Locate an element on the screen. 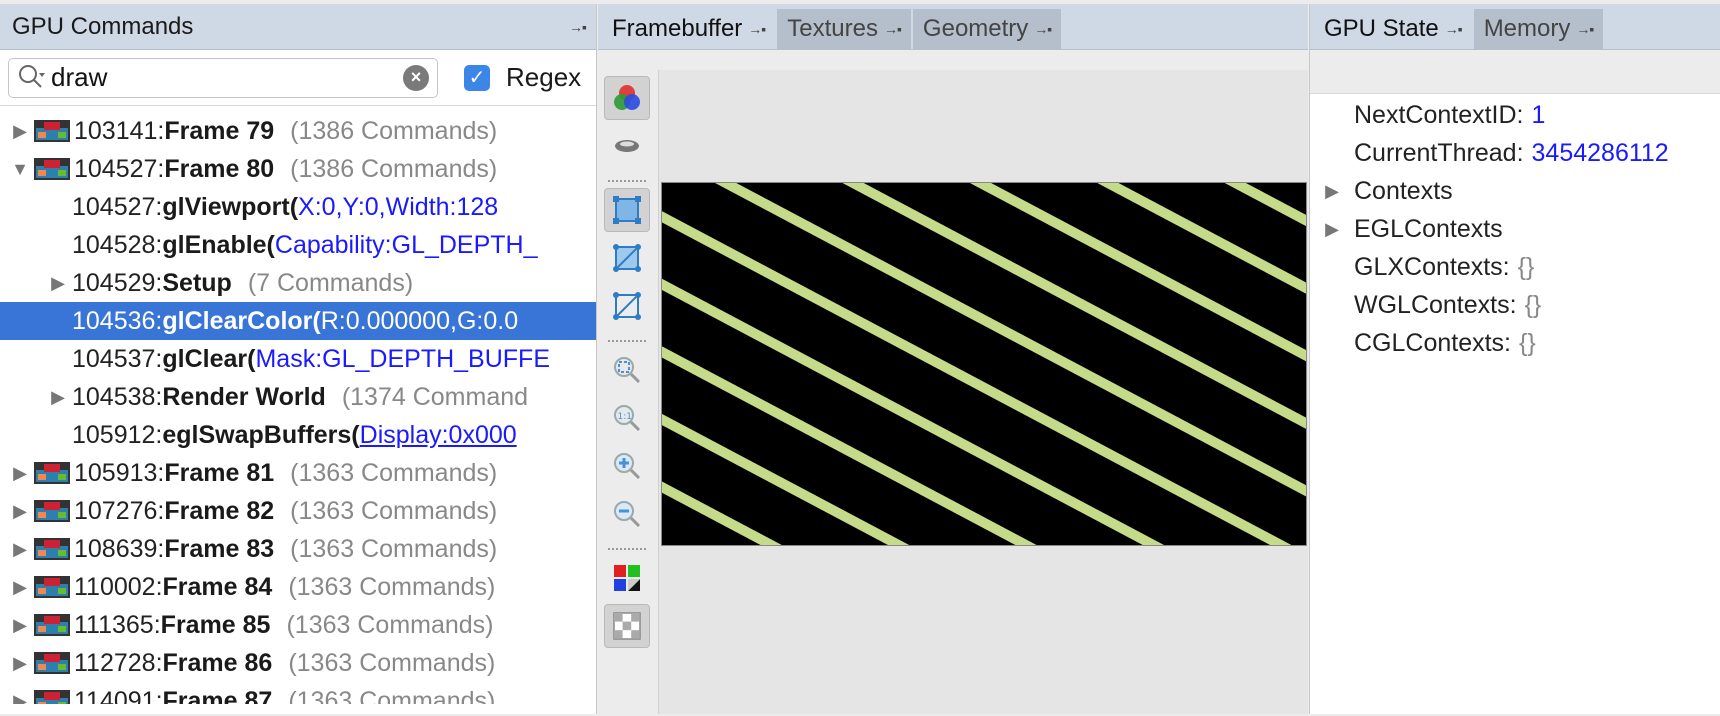  toolbar-separator is located at coordinates (627, 545).